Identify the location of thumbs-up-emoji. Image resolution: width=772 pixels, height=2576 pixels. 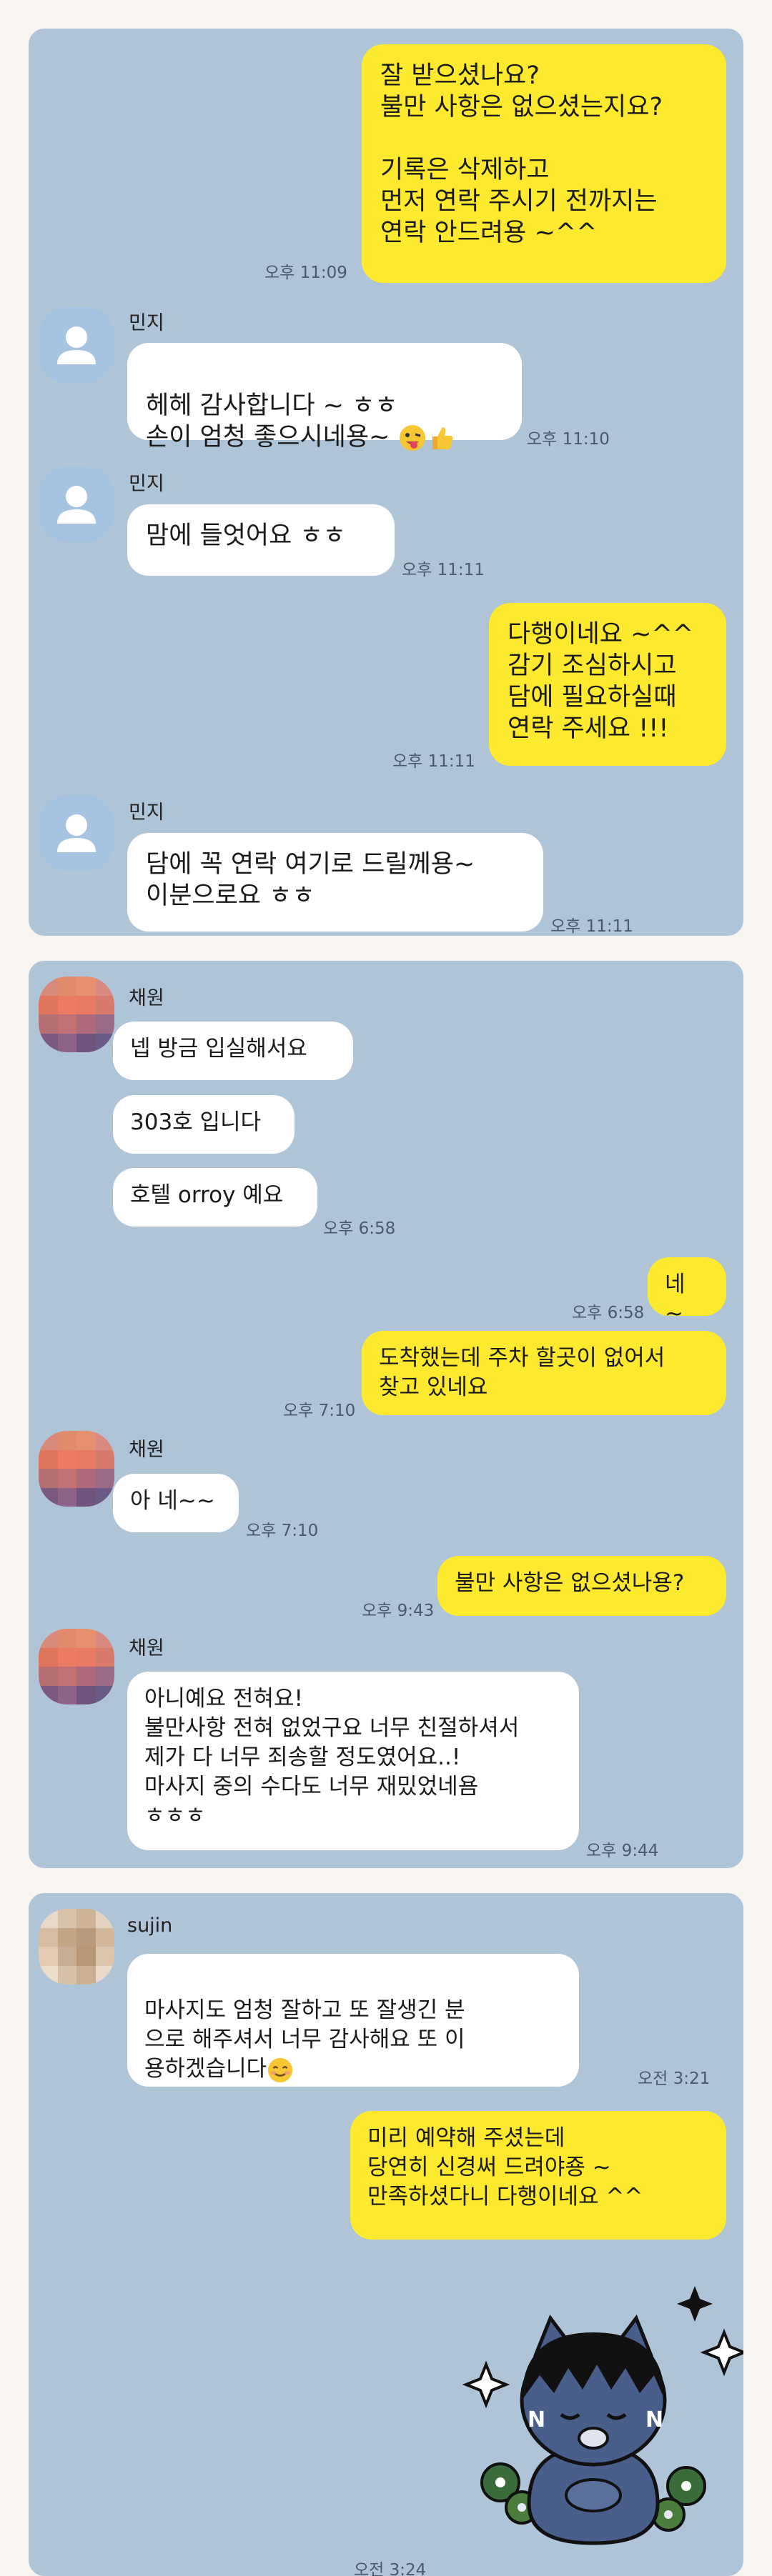
(442, 438).